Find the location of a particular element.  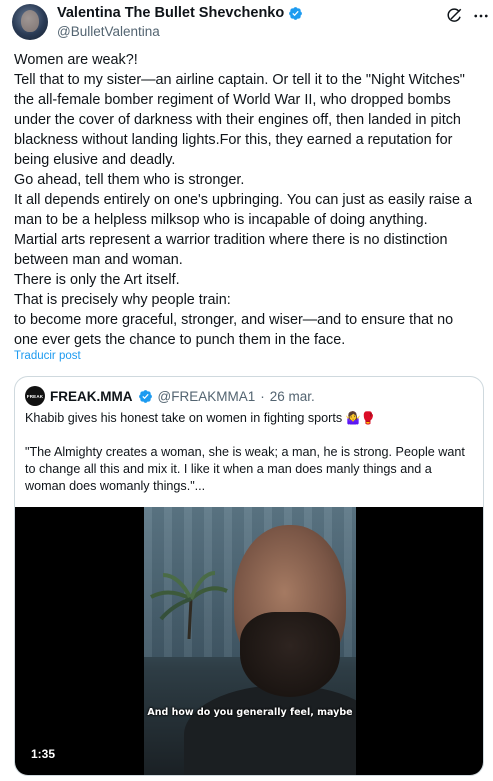

author-name-row: Valentina The Bullet Shevchenko is located at coordinates (180, 13).